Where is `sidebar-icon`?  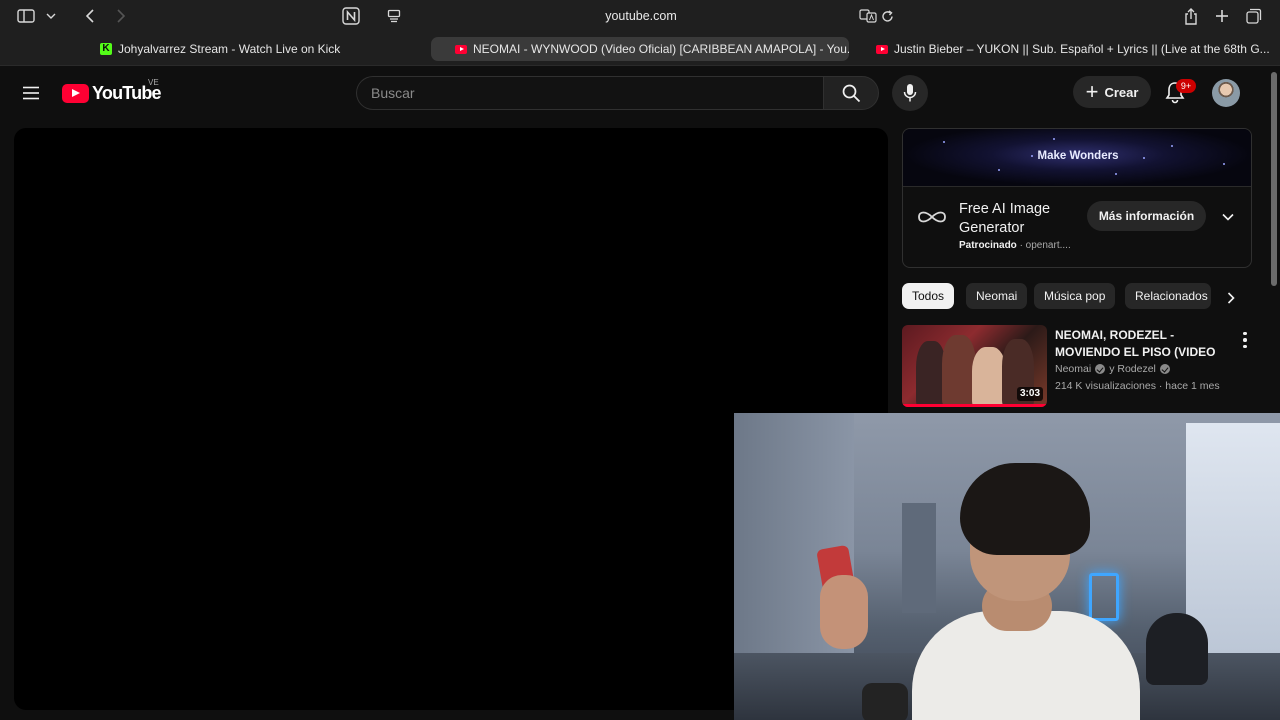
sidebar-icon is located at coordinates (26, 16).